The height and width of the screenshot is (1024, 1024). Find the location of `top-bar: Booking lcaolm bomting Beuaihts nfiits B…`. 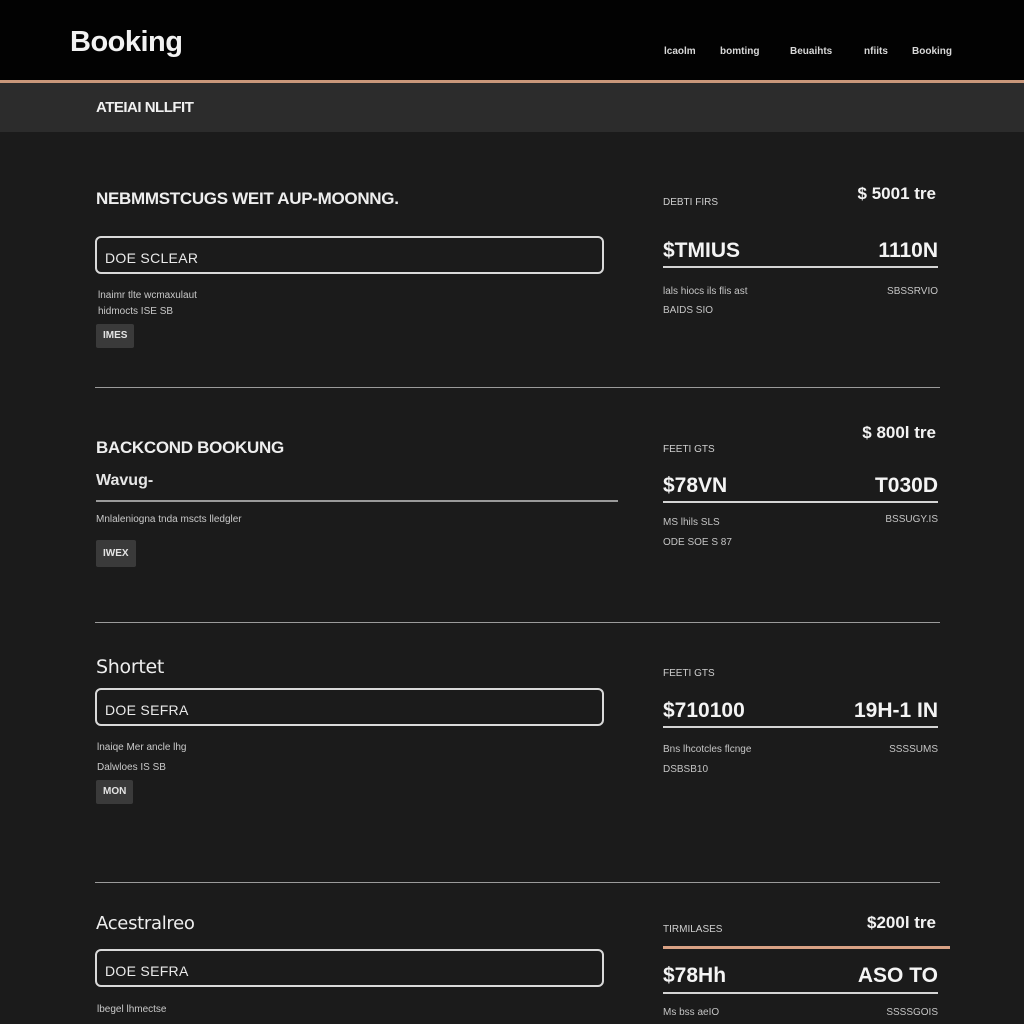

top-bar: Booking lcaolm bomting Beuaihts nfiits B… is located at coordinates (512, 40).